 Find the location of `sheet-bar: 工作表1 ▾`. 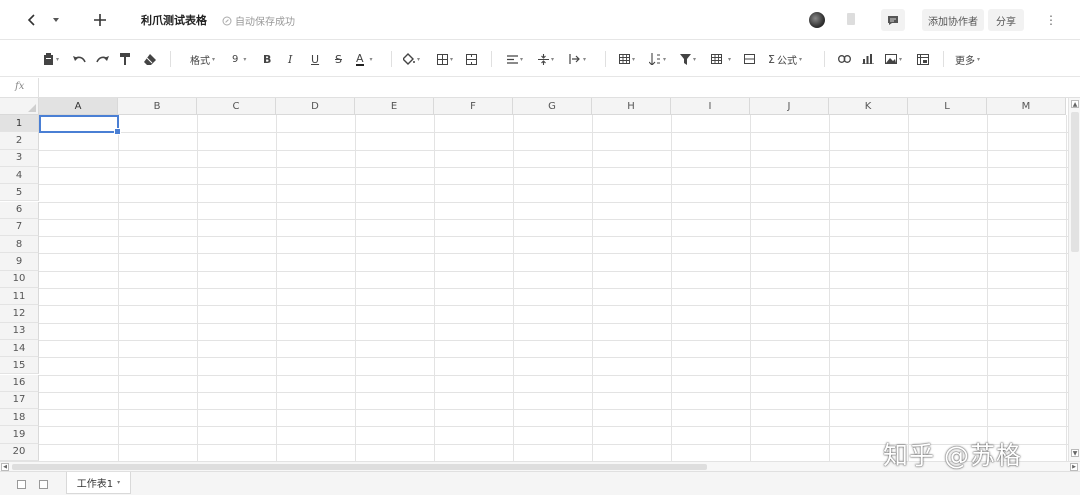

sheet-bar: 工作表1 ▾ is located at coordinates (540, 483).